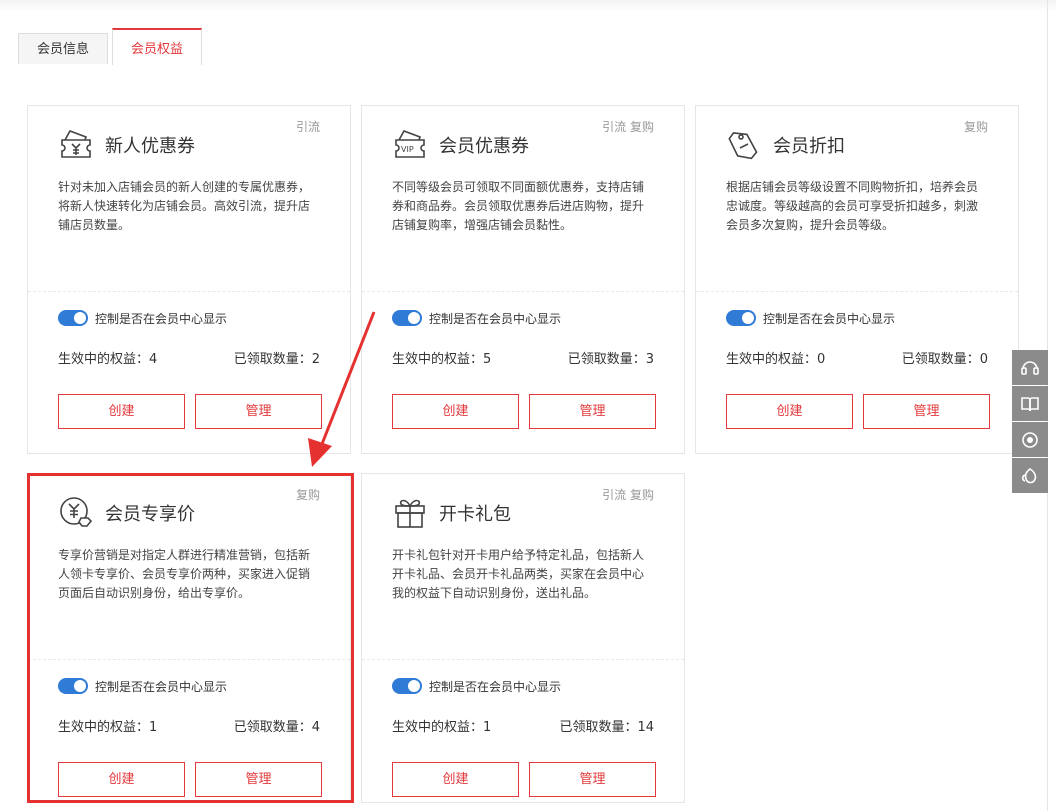 This screenshot has height=811, width=1056. What do you see at coordinates (475, 514) in the screenshot?
I see `card-title: 开卡礼包` at bounding box center [475, 514].